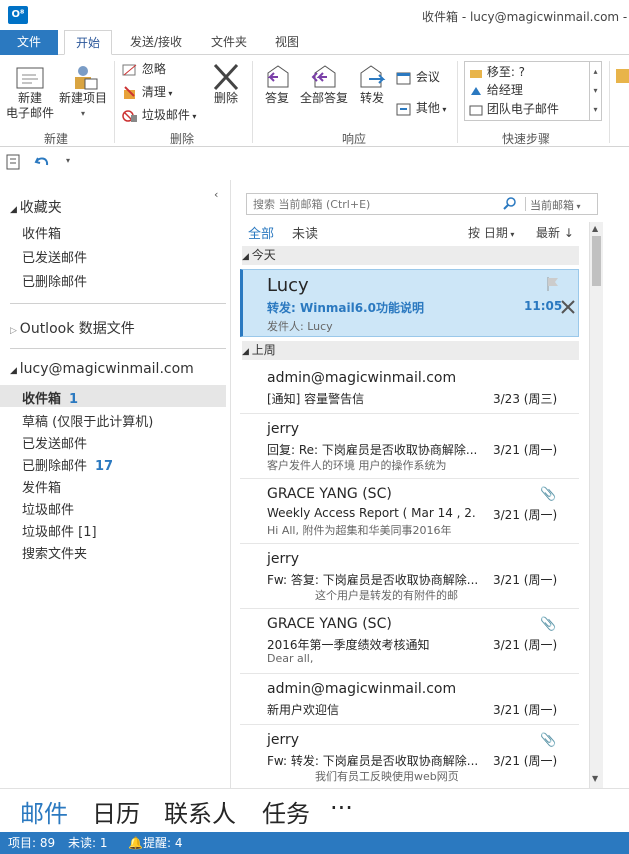 This screenshot has width=629, height=854. I want to click on mail-preview: 发件人: Lucy, so click(300, 326).